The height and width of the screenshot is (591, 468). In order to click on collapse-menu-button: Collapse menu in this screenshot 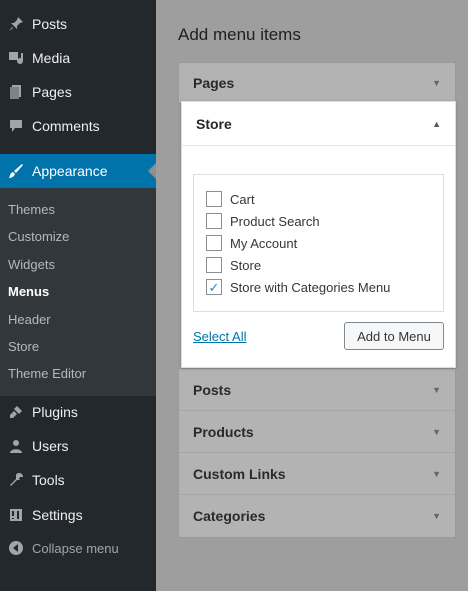, I will do `click(78, 548)`.